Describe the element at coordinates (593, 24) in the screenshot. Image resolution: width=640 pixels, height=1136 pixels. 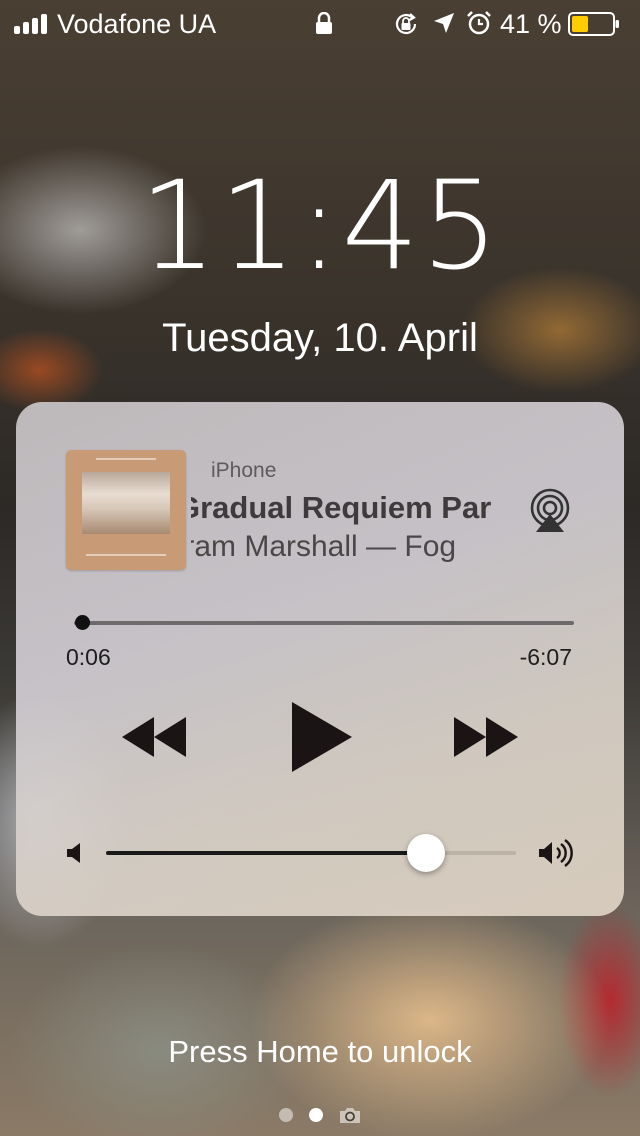
I see `battery-icon` at that location.